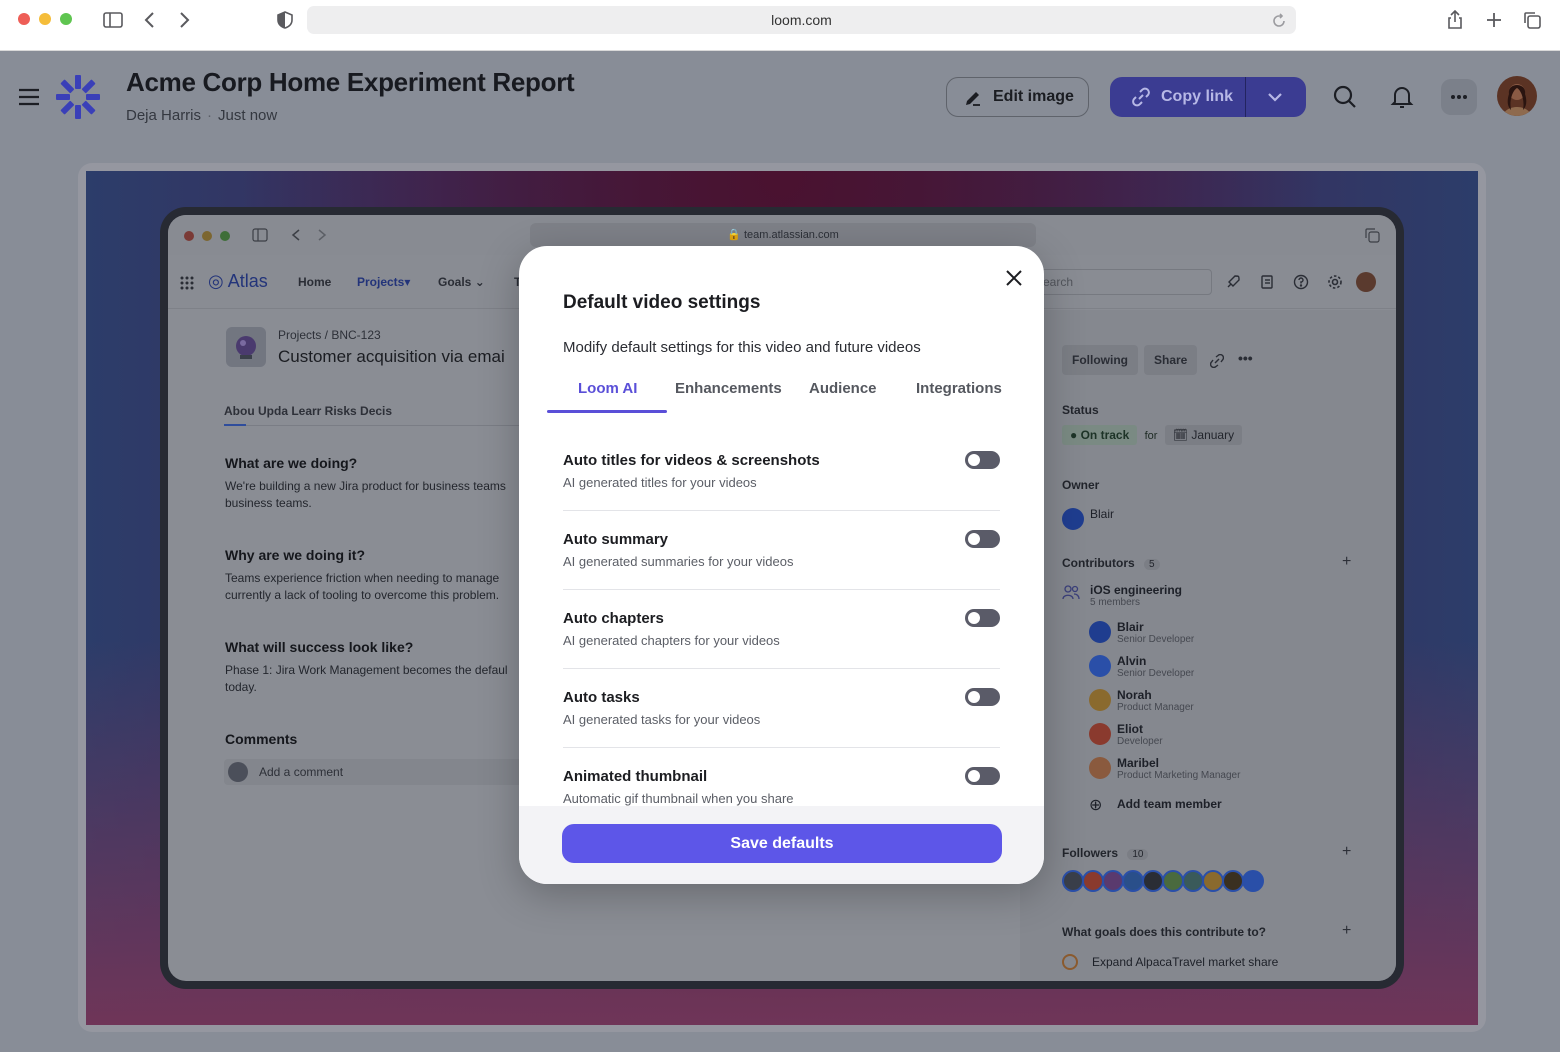  Describe the element at coordinates (1126, 734) in the screenshot. I see `contributor: Eliot Developer` at that location.